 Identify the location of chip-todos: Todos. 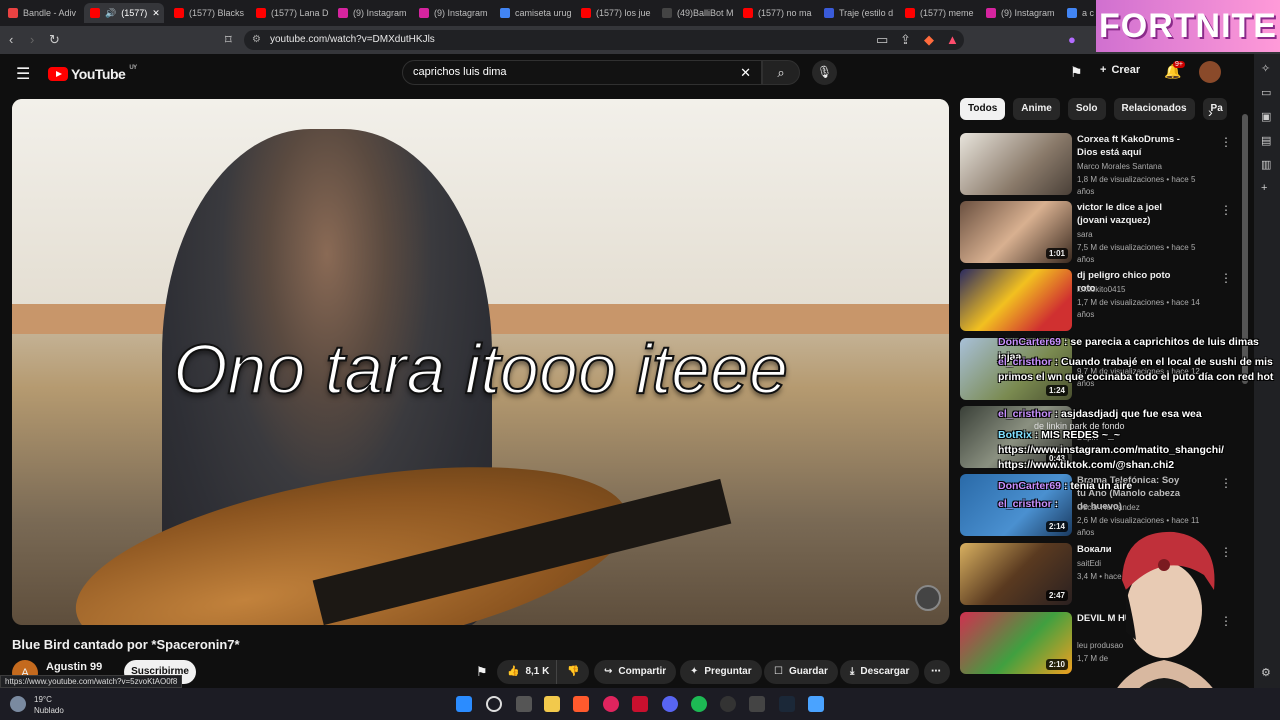
(983, 109).